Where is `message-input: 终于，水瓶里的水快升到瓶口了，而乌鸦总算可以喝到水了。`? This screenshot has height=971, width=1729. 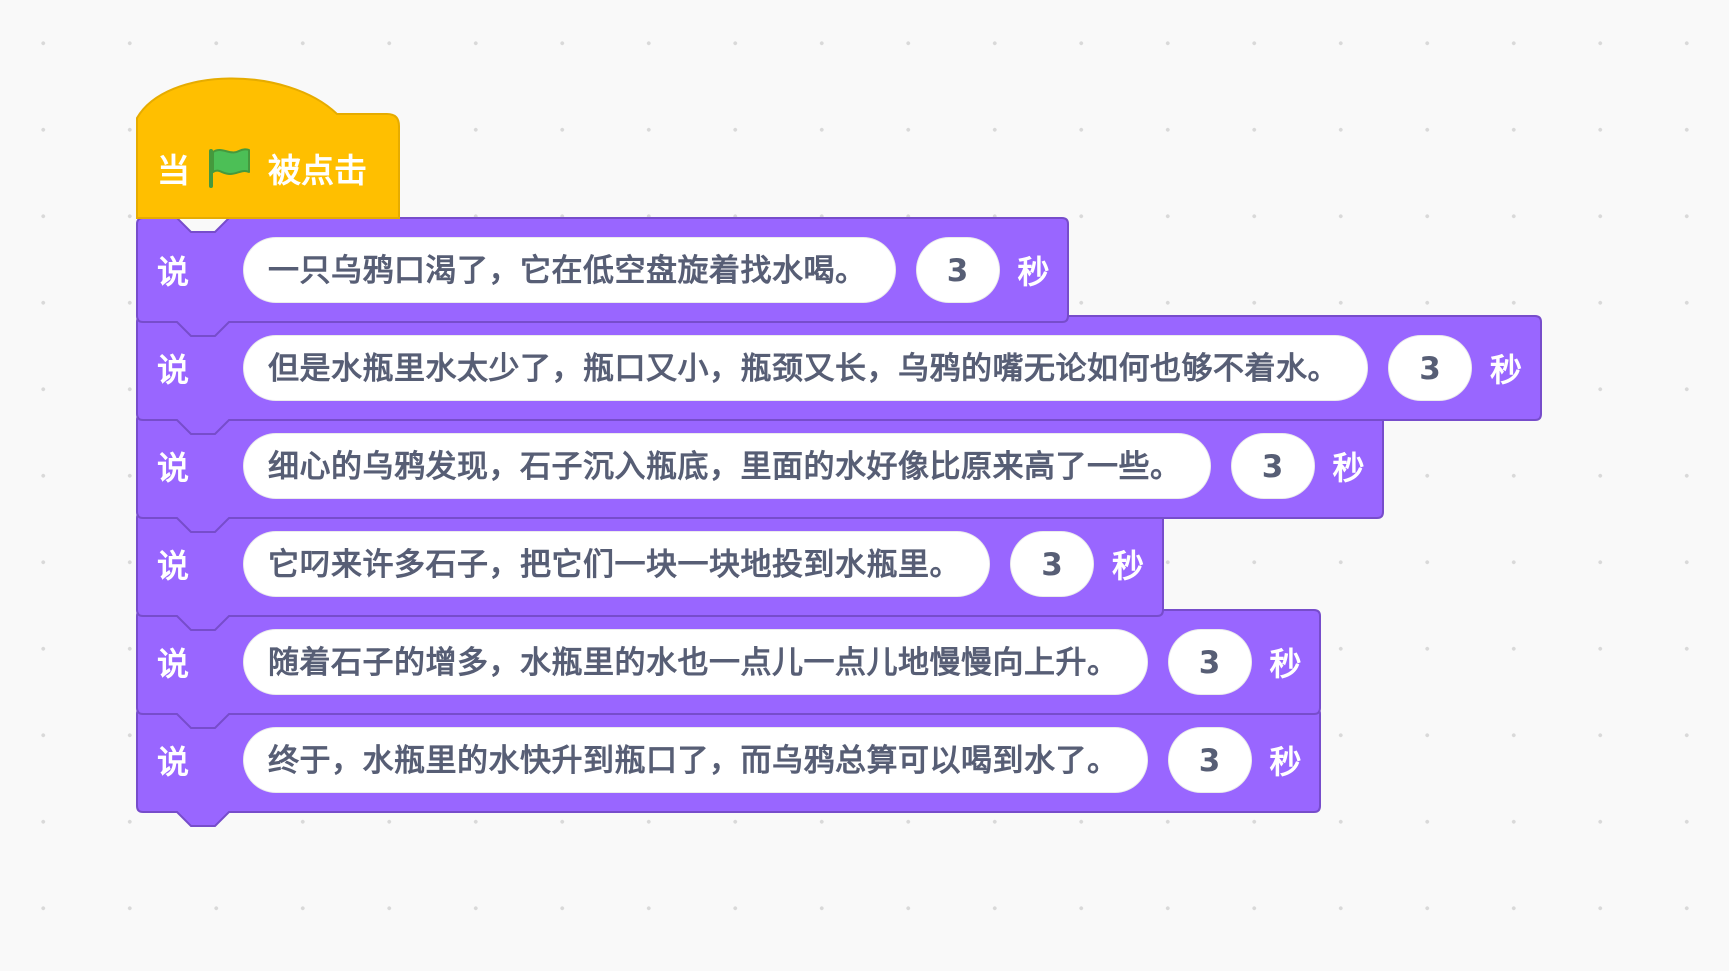 message-input: 终于，水瓶里的水快升到瓶口了，而乌鸦总算可以喝到水了。 is located at coordinates (695, 760).